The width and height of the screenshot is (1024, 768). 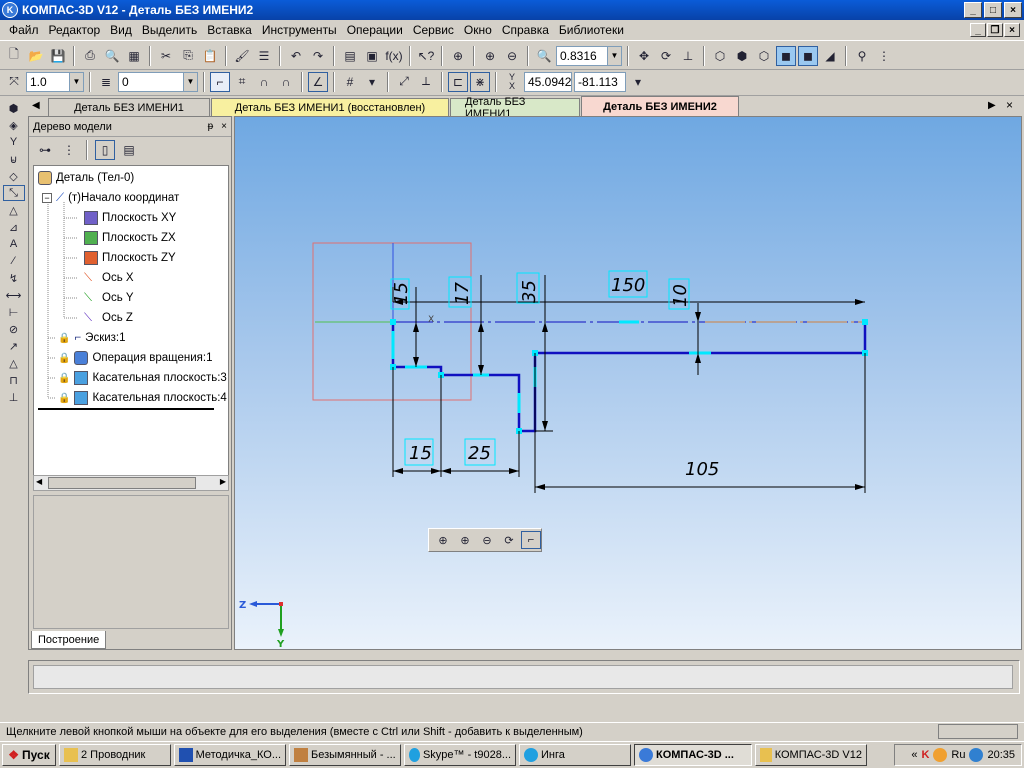 What do you see at coordinates (210, 56) in the screenshot?
I see `paste-icon: 📋` at bounding box center [210, 56].